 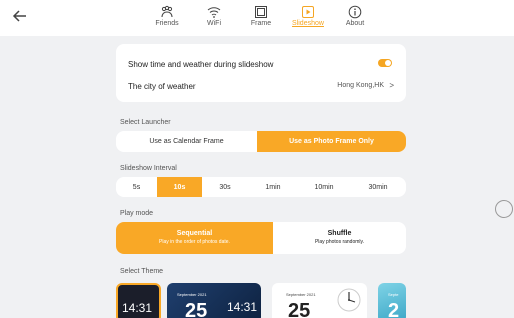 I want to click on interval-selector: 5s 10s 30s 1min 10min 30min, so click(x=261, y=187).